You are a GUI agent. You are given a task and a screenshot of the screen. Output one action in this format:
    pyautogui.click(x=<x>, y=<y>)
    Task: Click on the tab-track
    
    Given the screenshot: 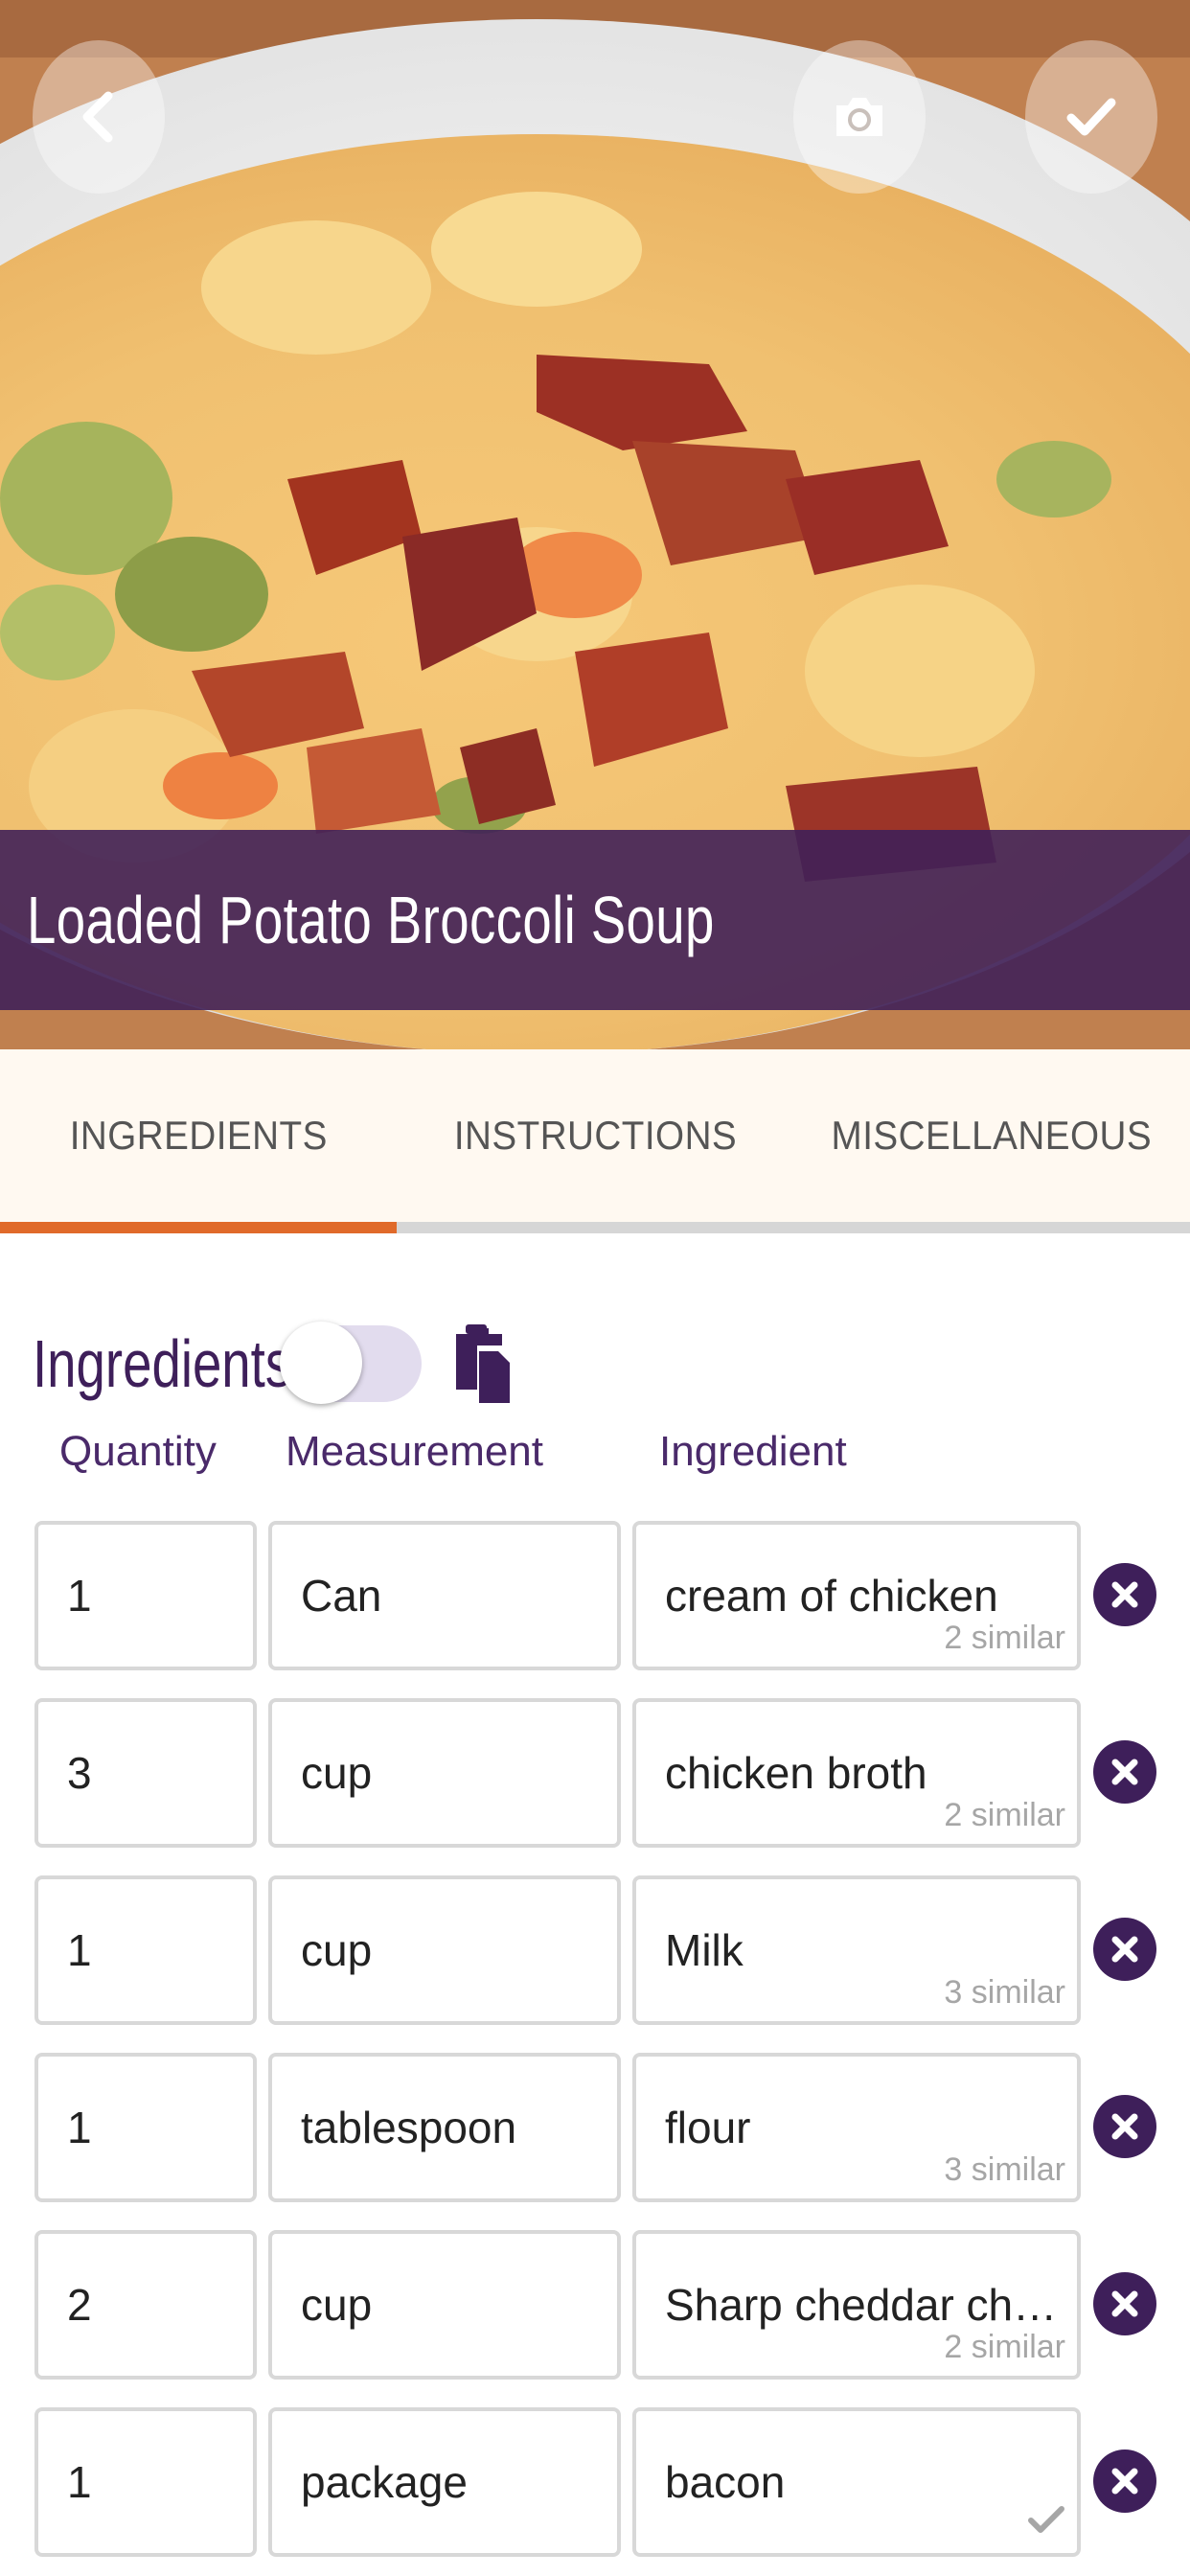 What is the action you would take?
    pyautogui.click(x=595, y=1227)
    